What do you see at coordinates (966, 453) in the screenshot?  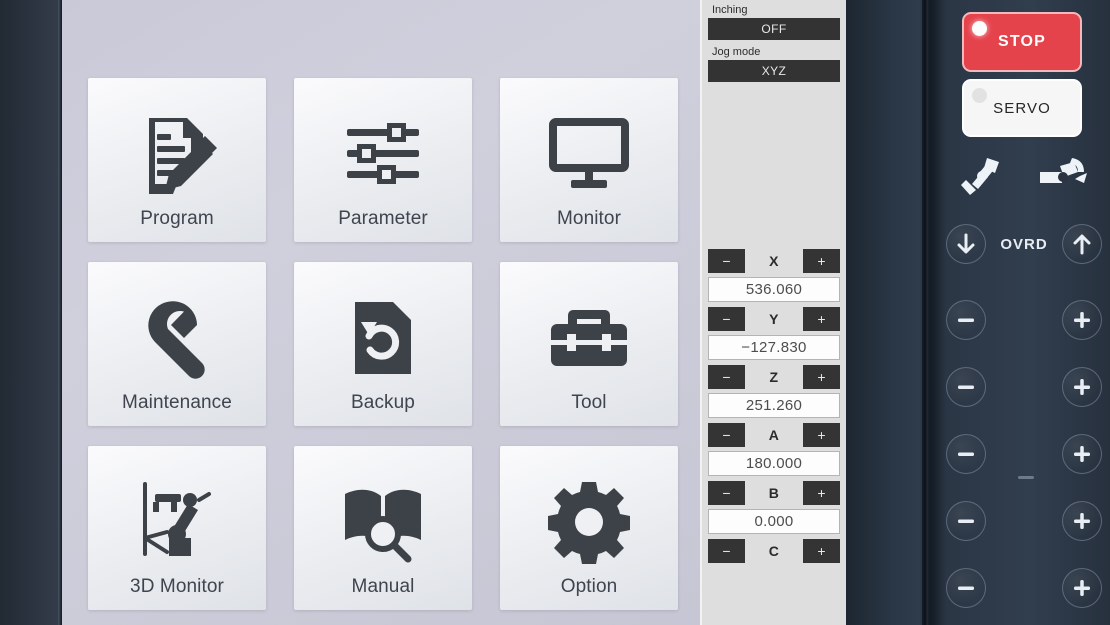 I see `jog-key-3-minus-button` at bounding box center [966, 453].